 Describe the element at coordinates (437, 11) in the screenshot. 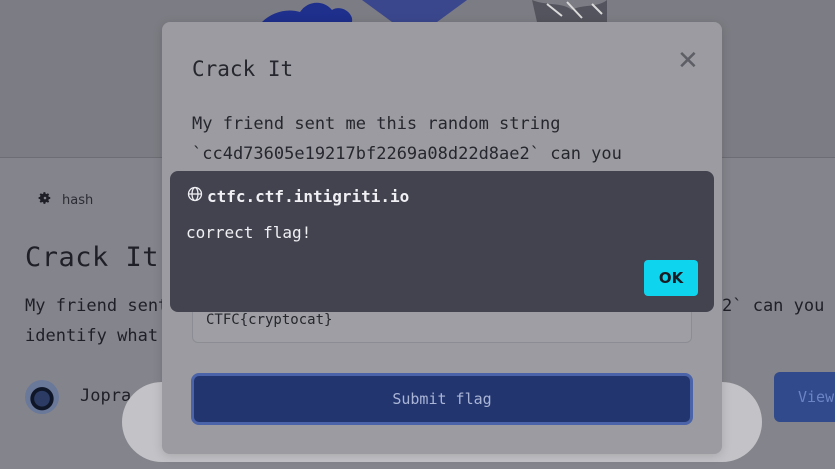

I see `banner-artwork` at that location.